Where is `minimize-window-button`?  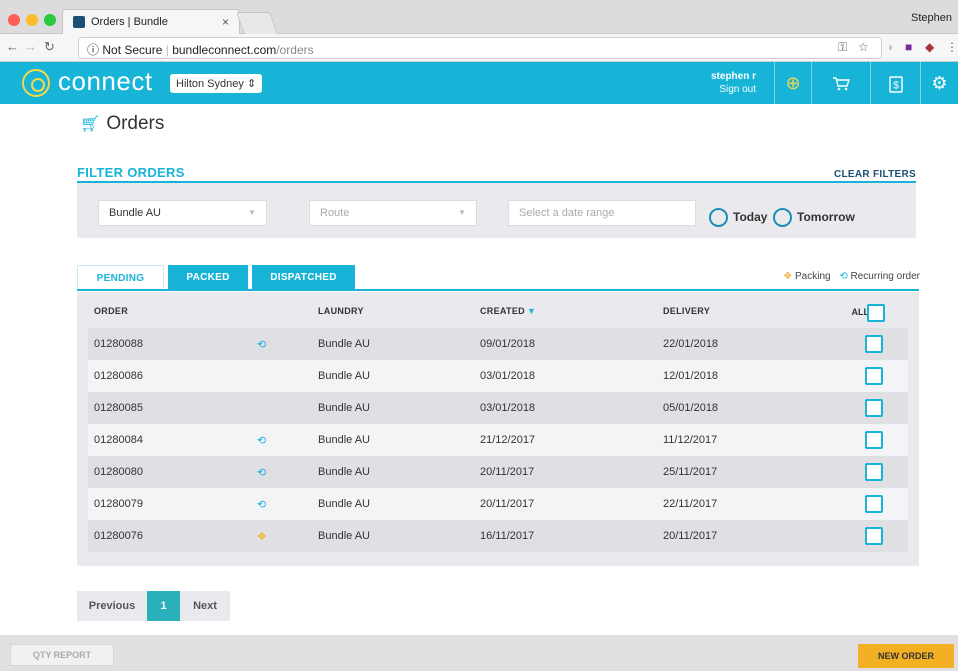 minimize-window-button is located at coordinates (32, 20).